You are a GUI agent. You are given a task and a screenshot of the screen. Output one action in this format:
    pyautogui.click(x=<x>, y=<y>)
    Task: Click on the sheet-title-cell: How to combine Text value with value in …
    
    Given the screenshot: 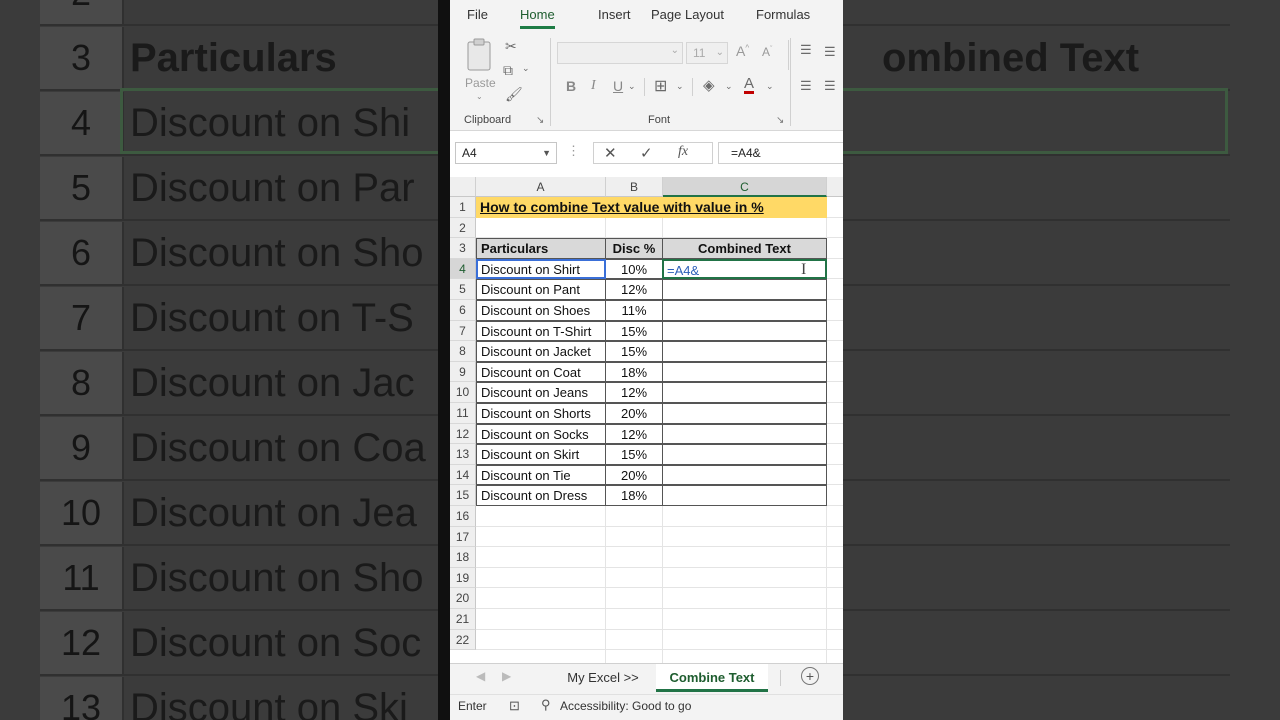 What is the action you would take?
    pyautogui.click(x=651, y=207)
    